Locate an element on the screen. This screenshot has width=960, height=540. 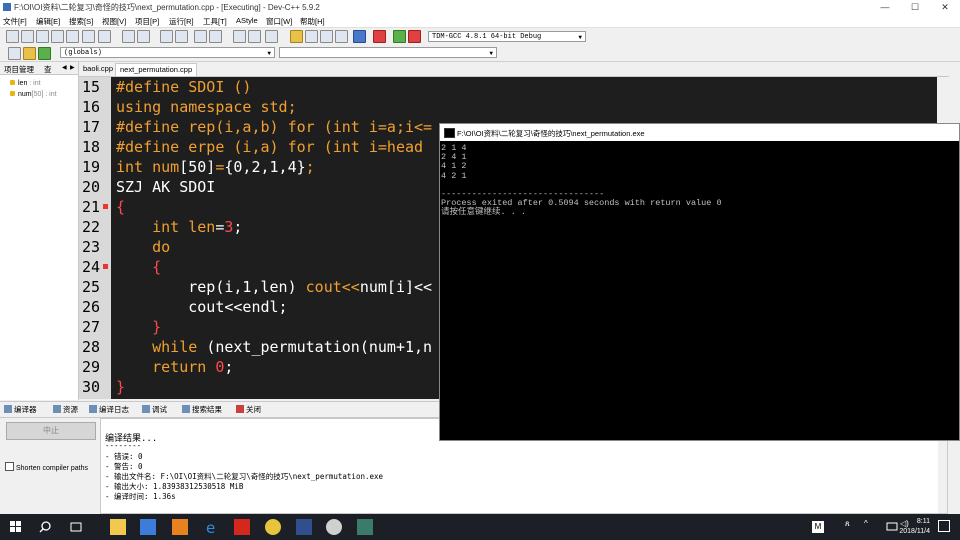
symbol-select: ▼ is located at coordinates (388, 52).